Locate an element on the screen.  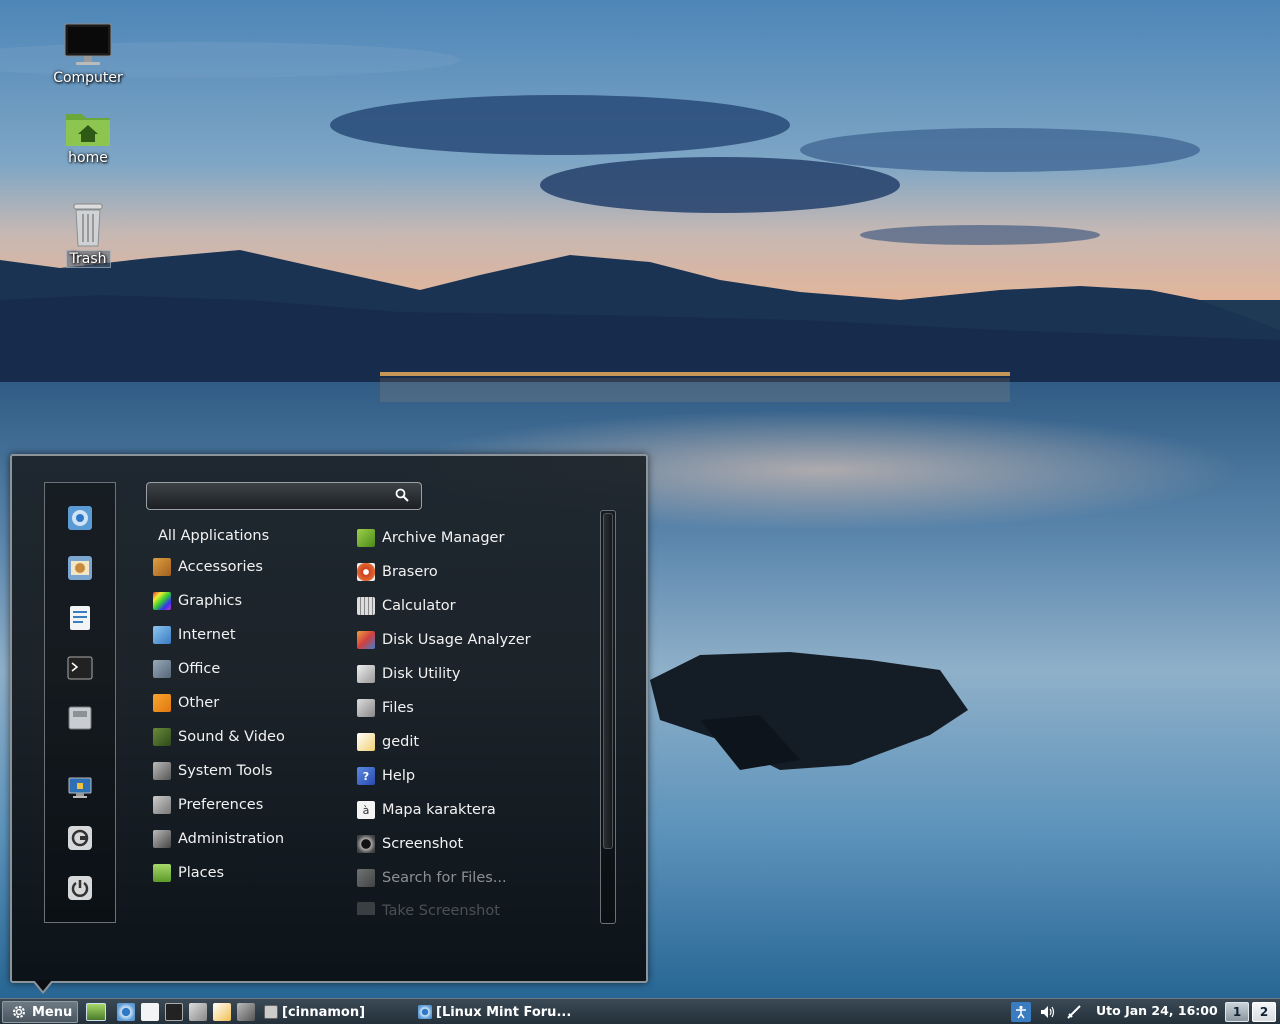
app-disk-utility: Disk Utility is located at coordinates (408, 674).